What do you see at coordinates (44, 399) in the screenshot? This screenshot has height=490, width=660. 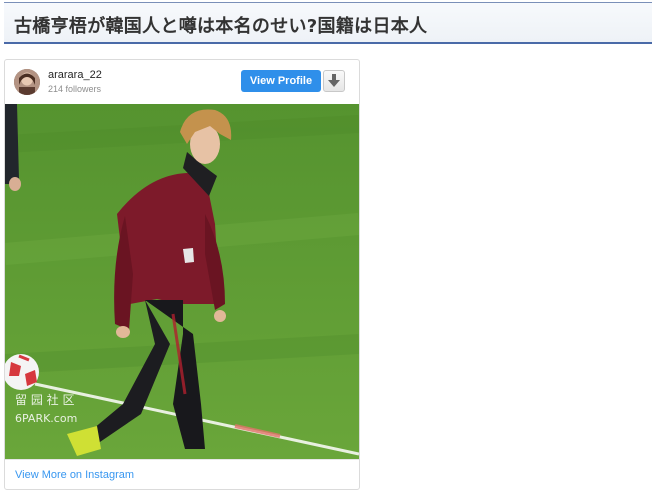 I see `svg-text: 留 园 社 区` at bounding box center [44, 399].